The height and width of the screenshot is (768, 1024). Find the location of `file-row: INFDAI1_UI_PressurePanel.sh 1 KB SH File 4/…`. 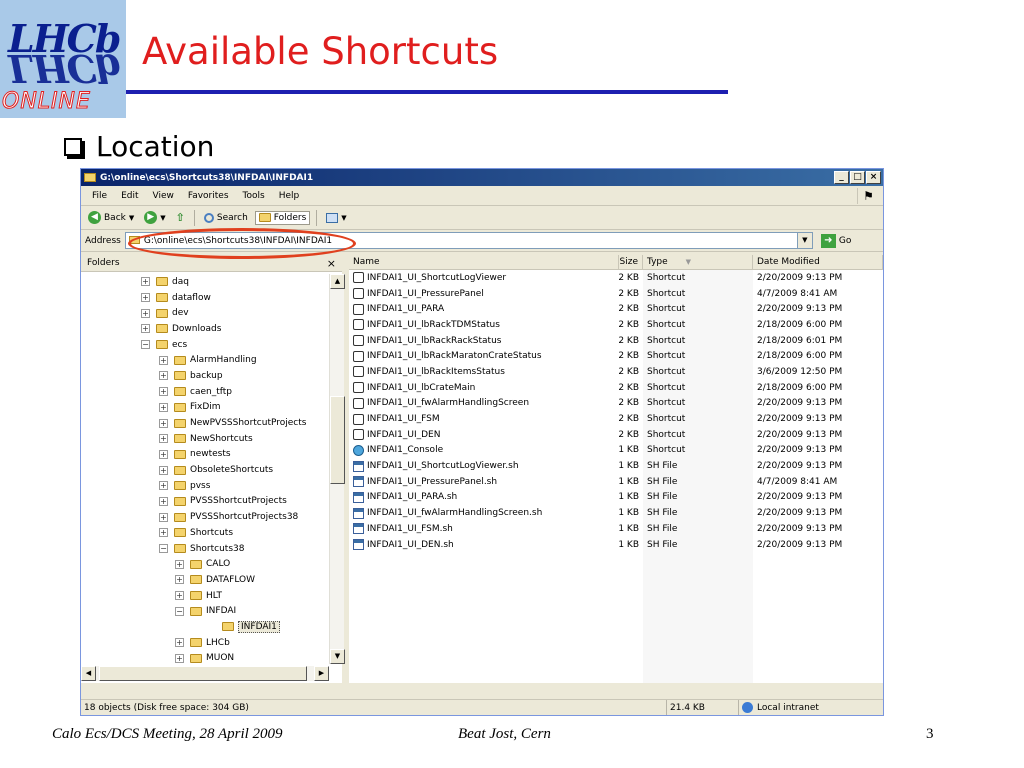

file-row: INFDAI1_UI_PressurePanel.sh 1 KB SH File 4/… is located at coordinates (616, 482).